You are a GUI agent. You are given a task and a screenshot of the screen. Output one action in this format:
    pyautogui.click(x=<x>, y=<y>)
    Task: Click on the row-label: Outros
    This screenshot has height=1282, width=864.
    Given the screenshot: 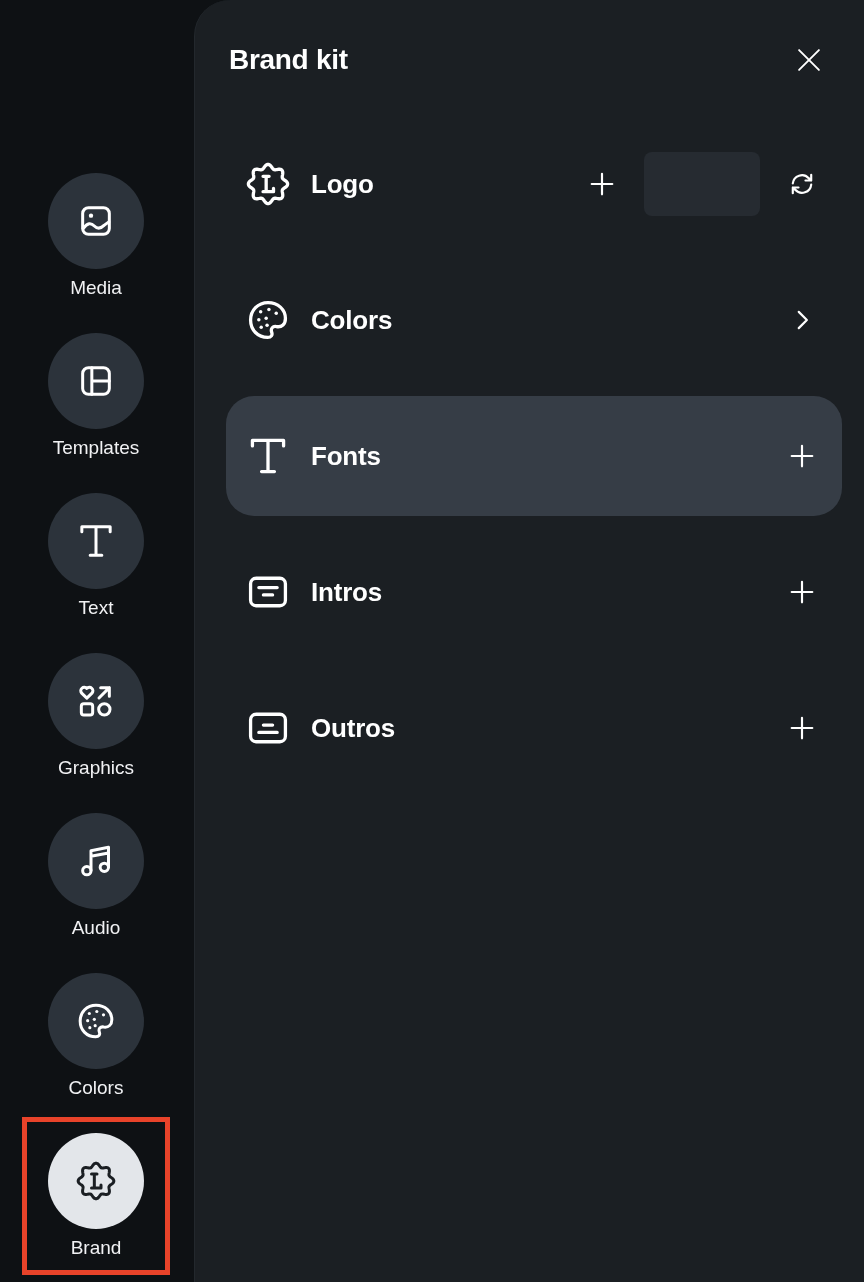 What is the action you would take?
    pyautogui.click(x=354, y=728)
    